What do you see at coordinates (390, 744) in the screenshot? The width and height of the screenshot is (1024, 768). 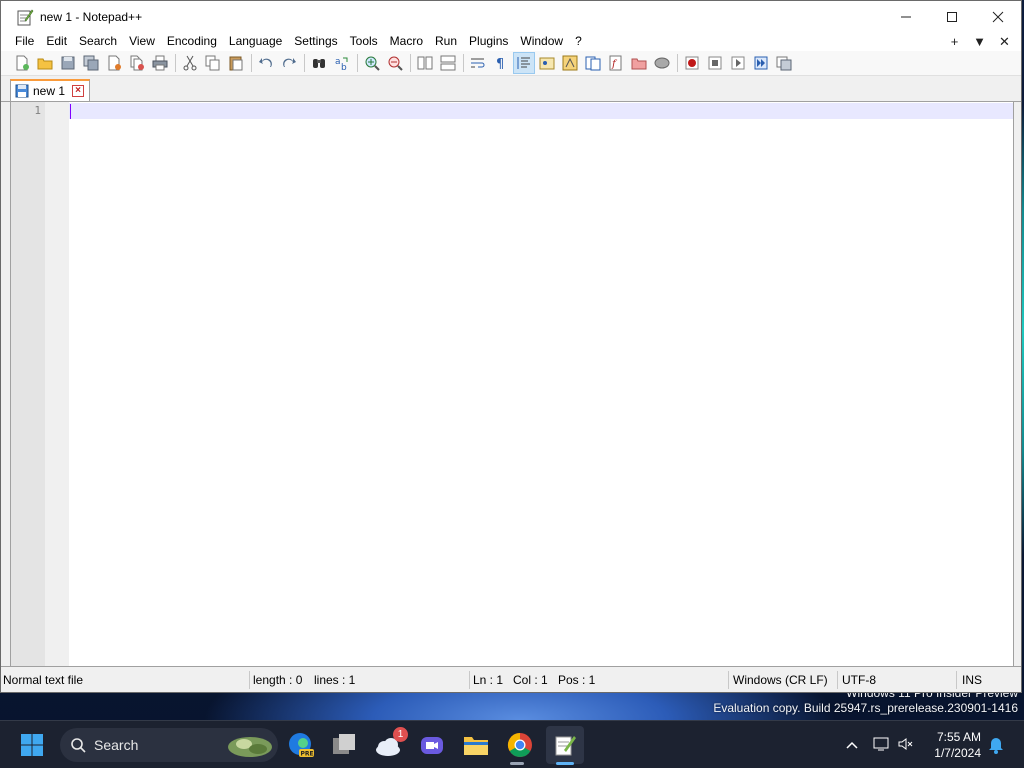 I see `taskbar-onedrive-weather: 1` at bounding box center [390, 744].